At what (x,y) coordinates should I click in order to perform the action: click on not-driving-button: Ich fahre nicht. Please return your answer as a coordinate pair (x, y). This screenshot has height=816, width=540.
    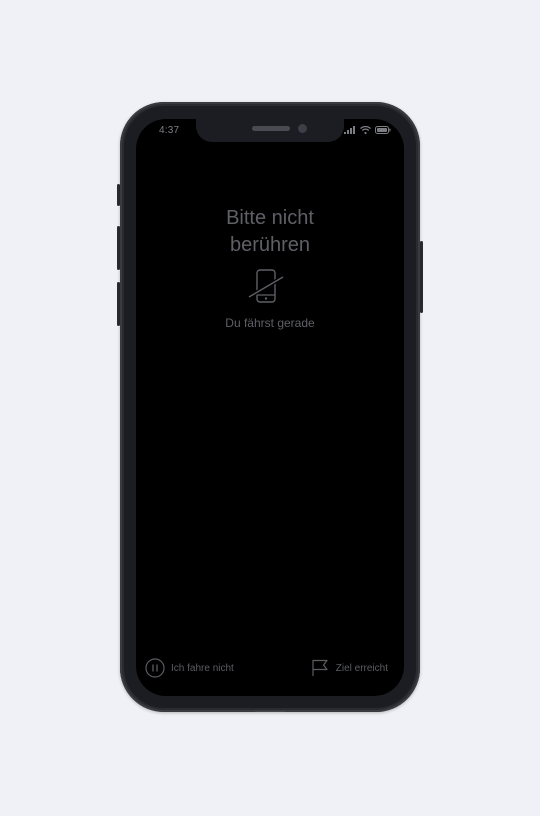
    Looking at the image, I should click on (189, 668).